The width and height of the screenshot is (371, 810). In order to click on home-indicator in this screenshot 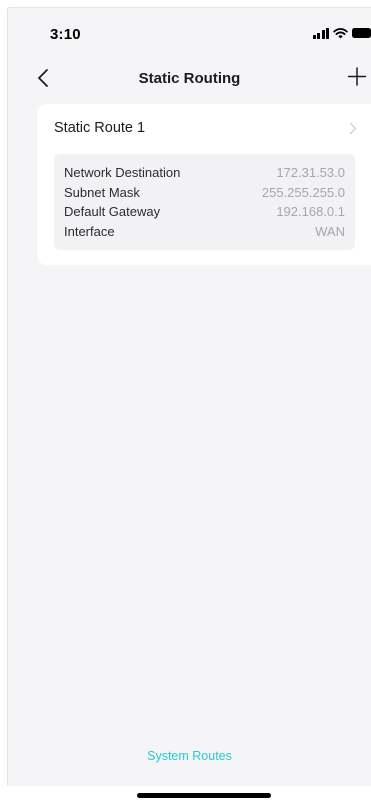, I will do `click(204, 795)`.